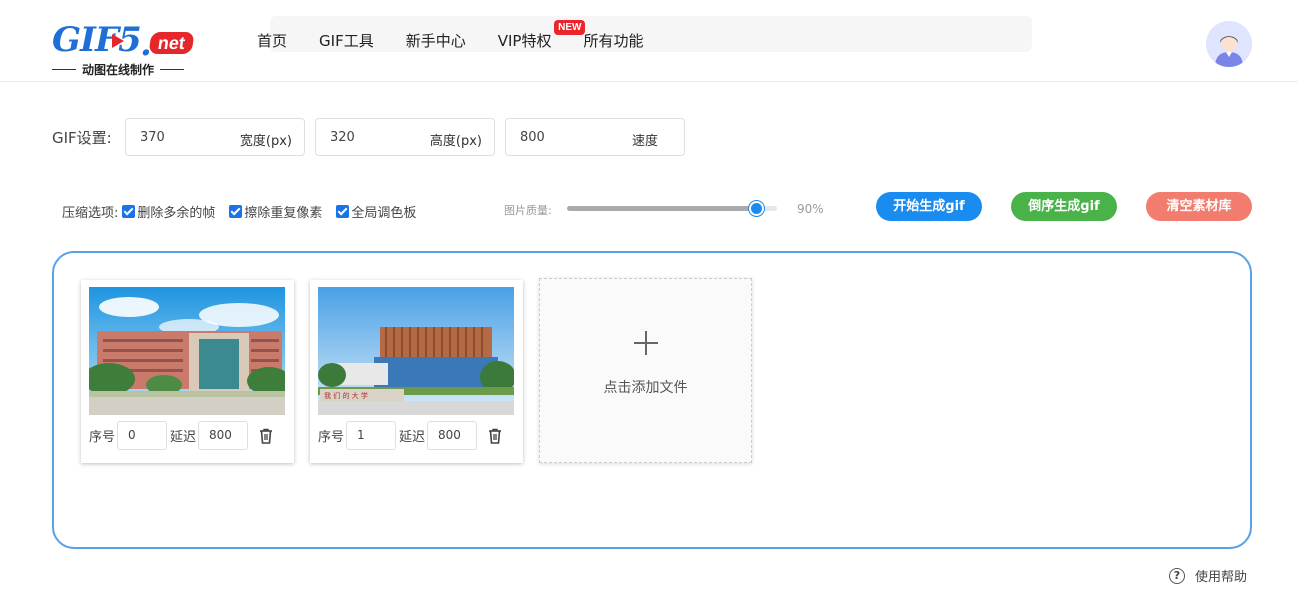  I want to click on compress-options: 压缩选项: 删除多余的帧 擦除重复像素 全局调色板, so click(246, 211).